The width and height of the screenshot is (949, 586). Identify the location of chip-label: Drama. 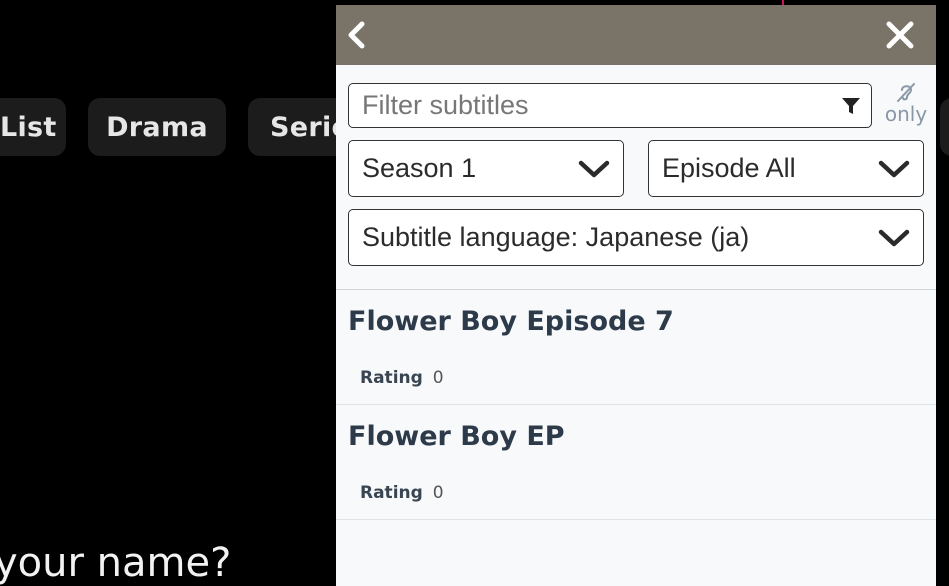
(157, 127).